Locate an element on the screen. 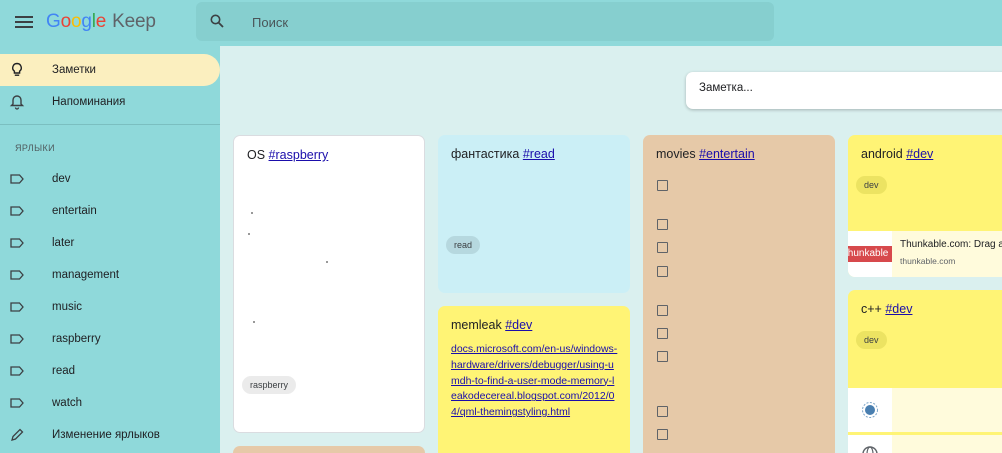 The height and width of the screenshot is (453, 1002). sidebar-item-entertain: entertain is located at coordinates (110, 211).